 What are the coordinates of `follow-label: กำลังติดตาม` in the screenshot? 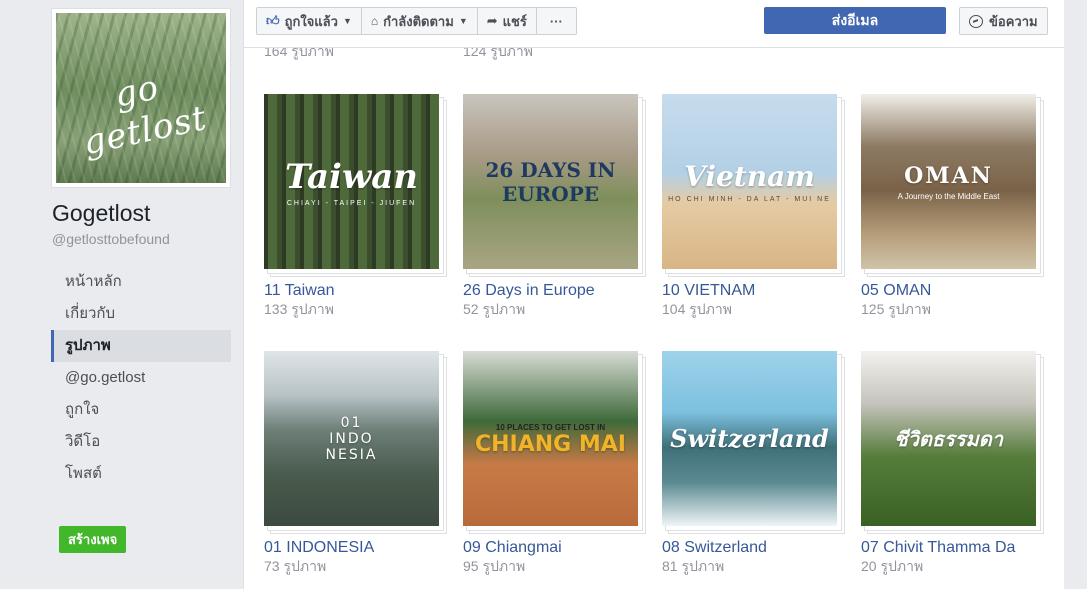 It's located at (418, 21).